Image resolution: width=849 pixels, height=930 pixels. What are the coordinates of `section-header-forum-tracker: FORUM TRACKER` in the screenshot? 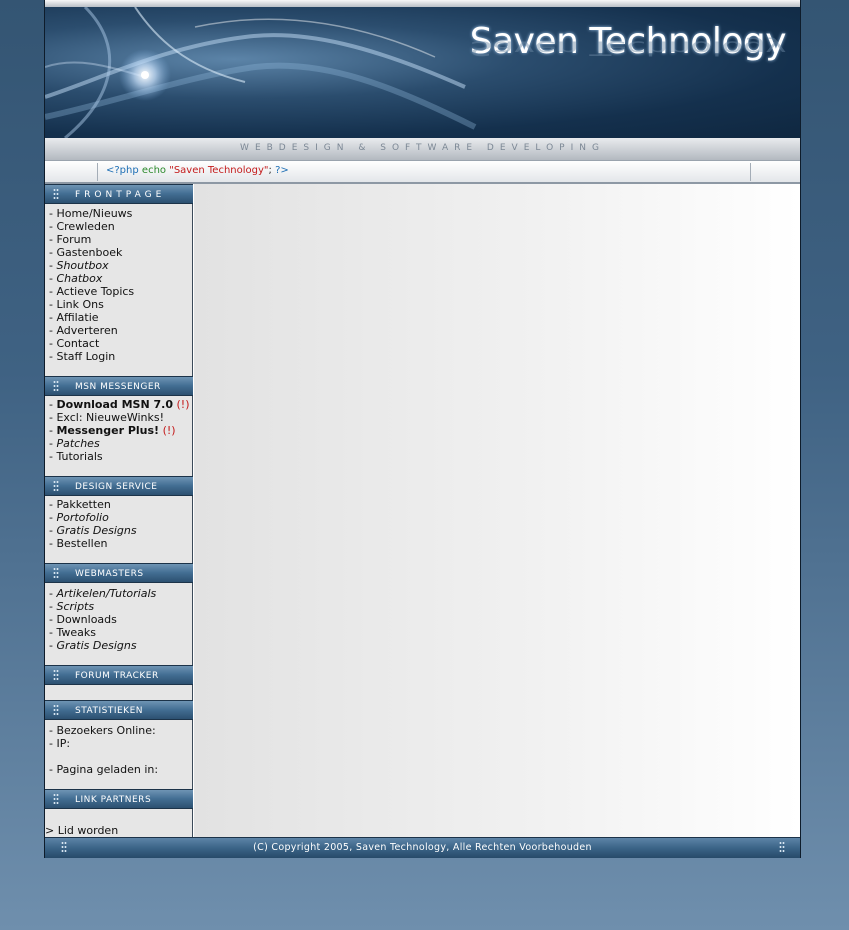 It's located at (119, 675).